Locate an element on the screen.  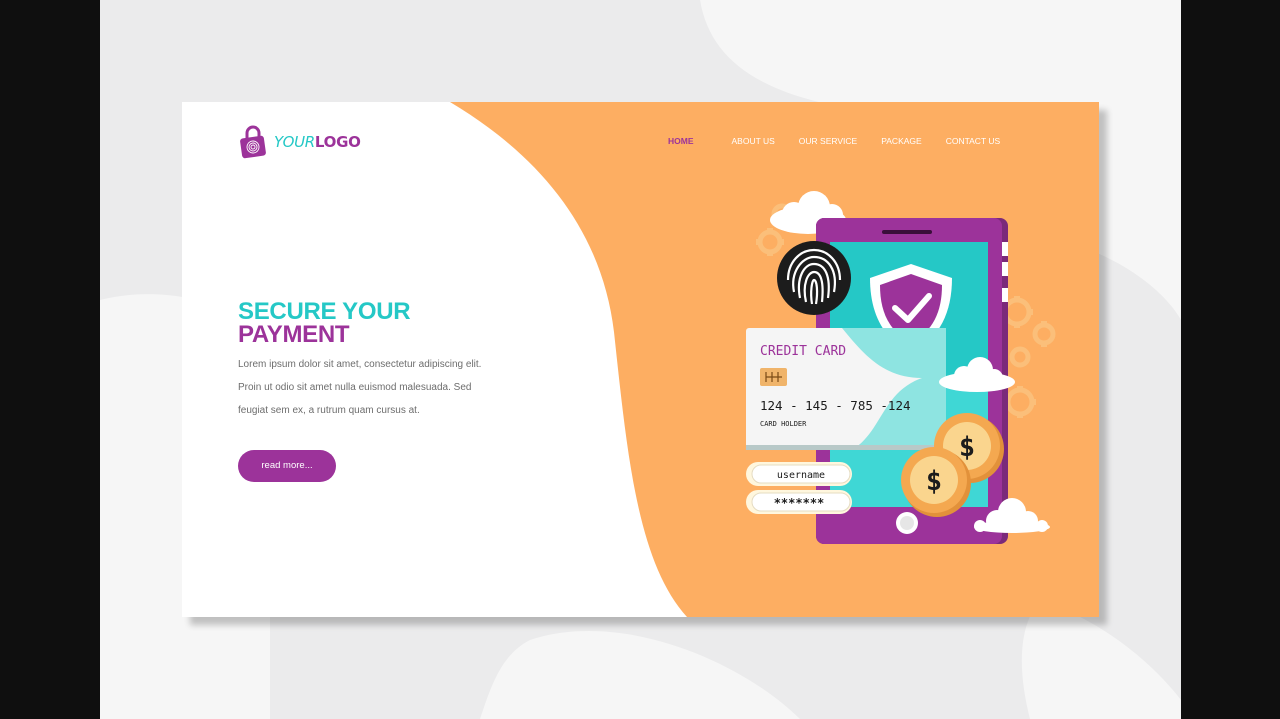
username-pill: username is located at coordinates (799, 474).